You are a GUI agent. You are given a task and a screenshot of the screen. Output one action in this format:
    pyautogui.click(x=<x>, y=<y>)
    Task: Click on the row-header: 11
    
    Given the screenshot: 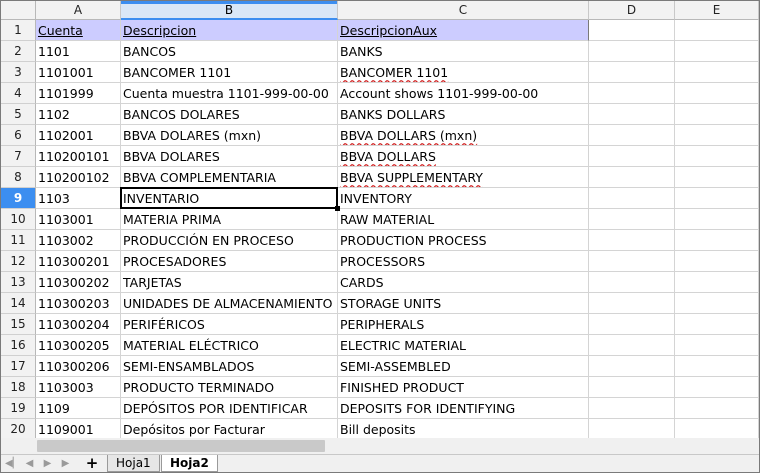 What is the action you would take?
    pyautogui.click(x=18, y=240)
    